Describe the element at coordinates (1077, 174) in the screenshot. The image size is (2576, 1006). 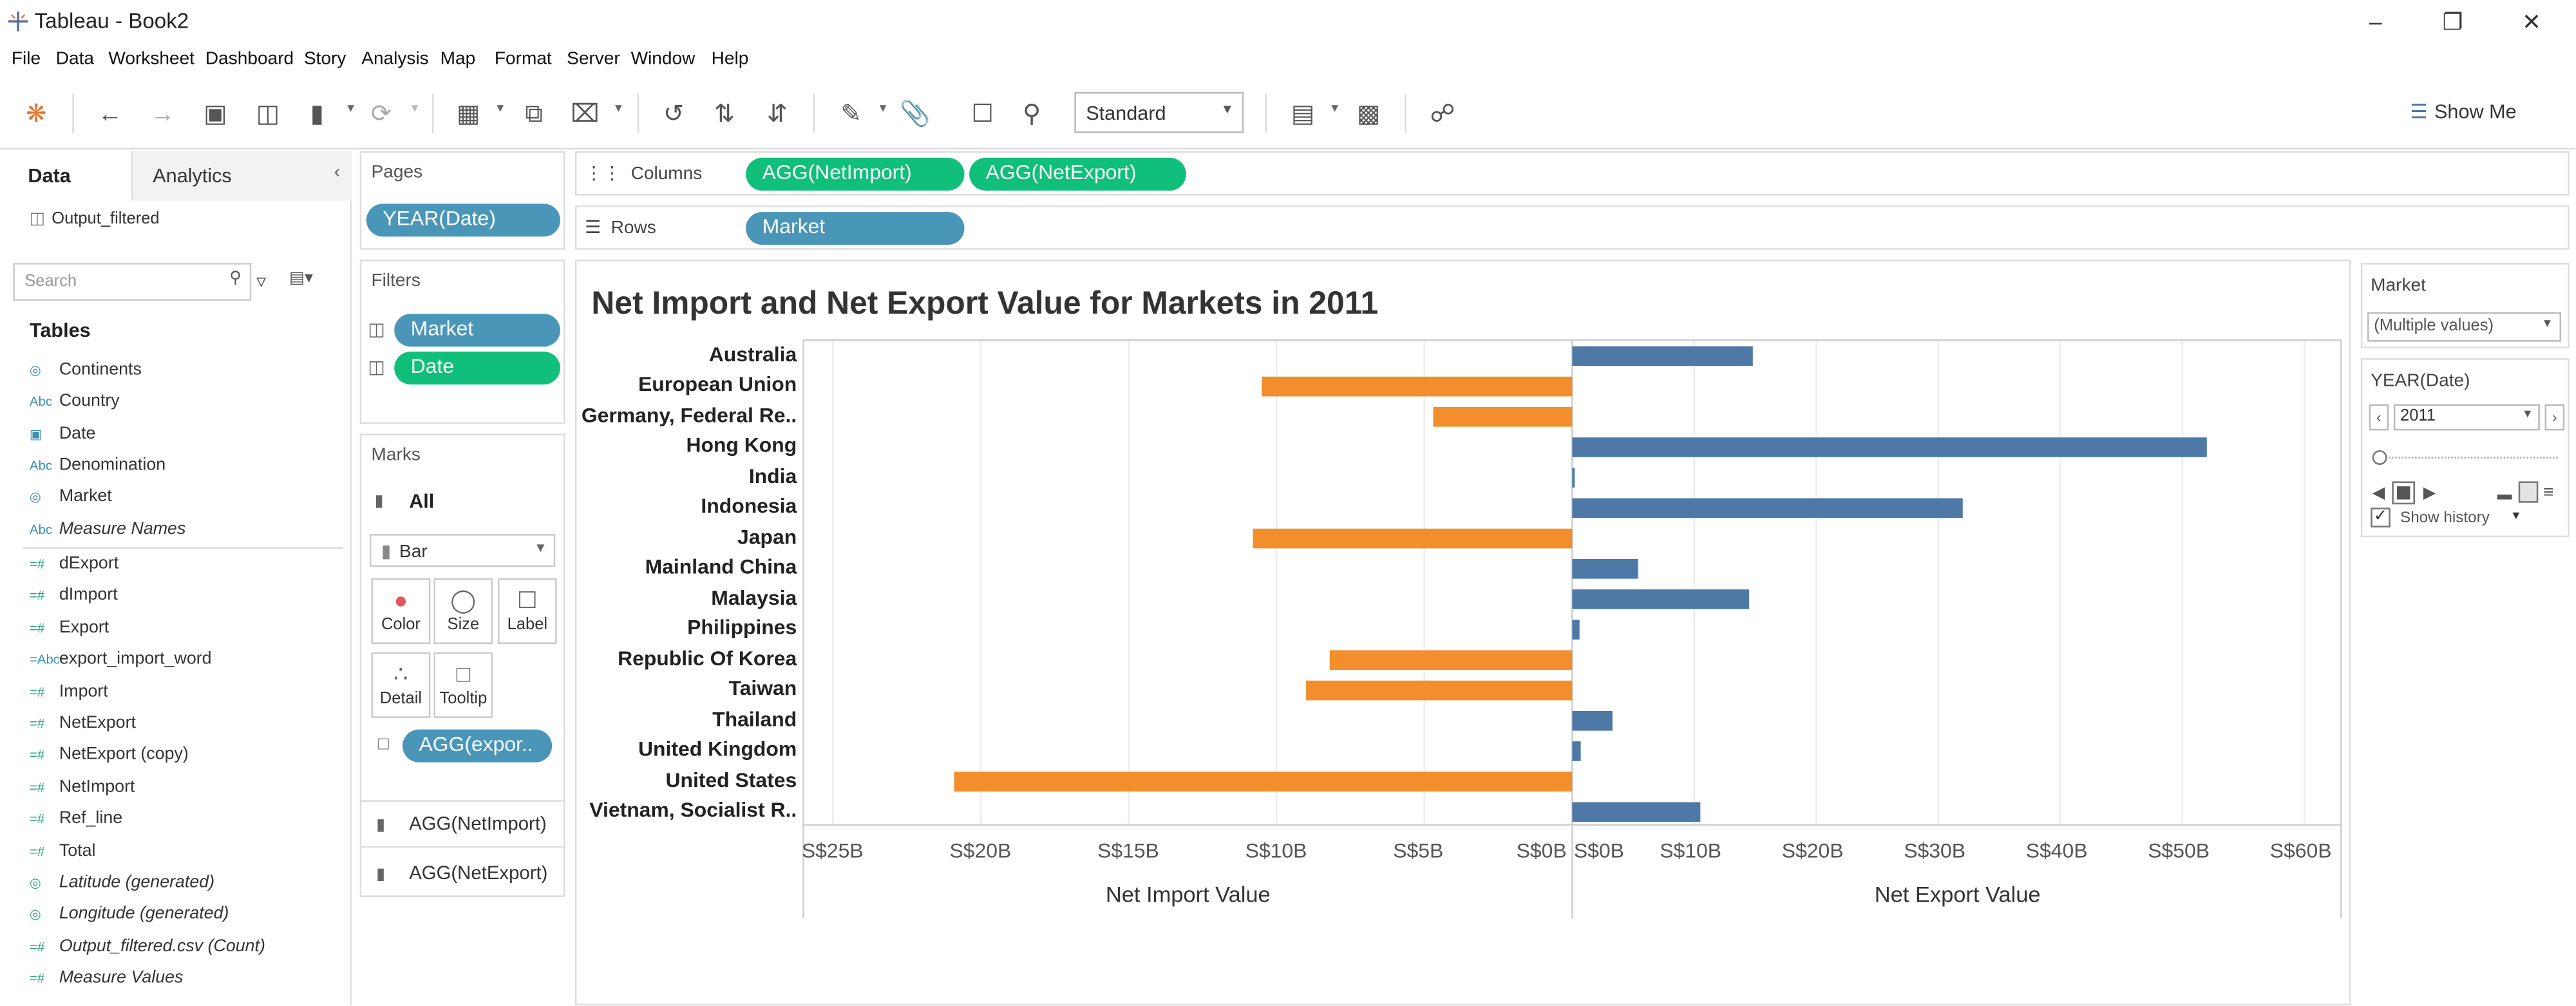
I see `columns-pill-netexport: AGG(NetExport)` at that location.